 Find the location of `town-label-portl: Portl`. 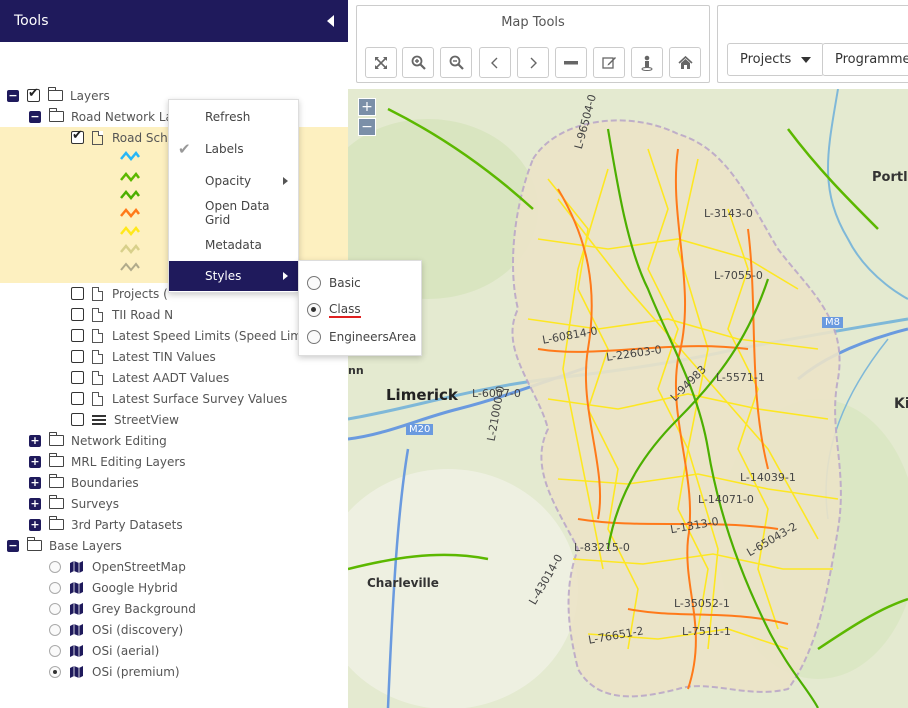

town-label-portl: Portl is located at coordinates (890, 177).